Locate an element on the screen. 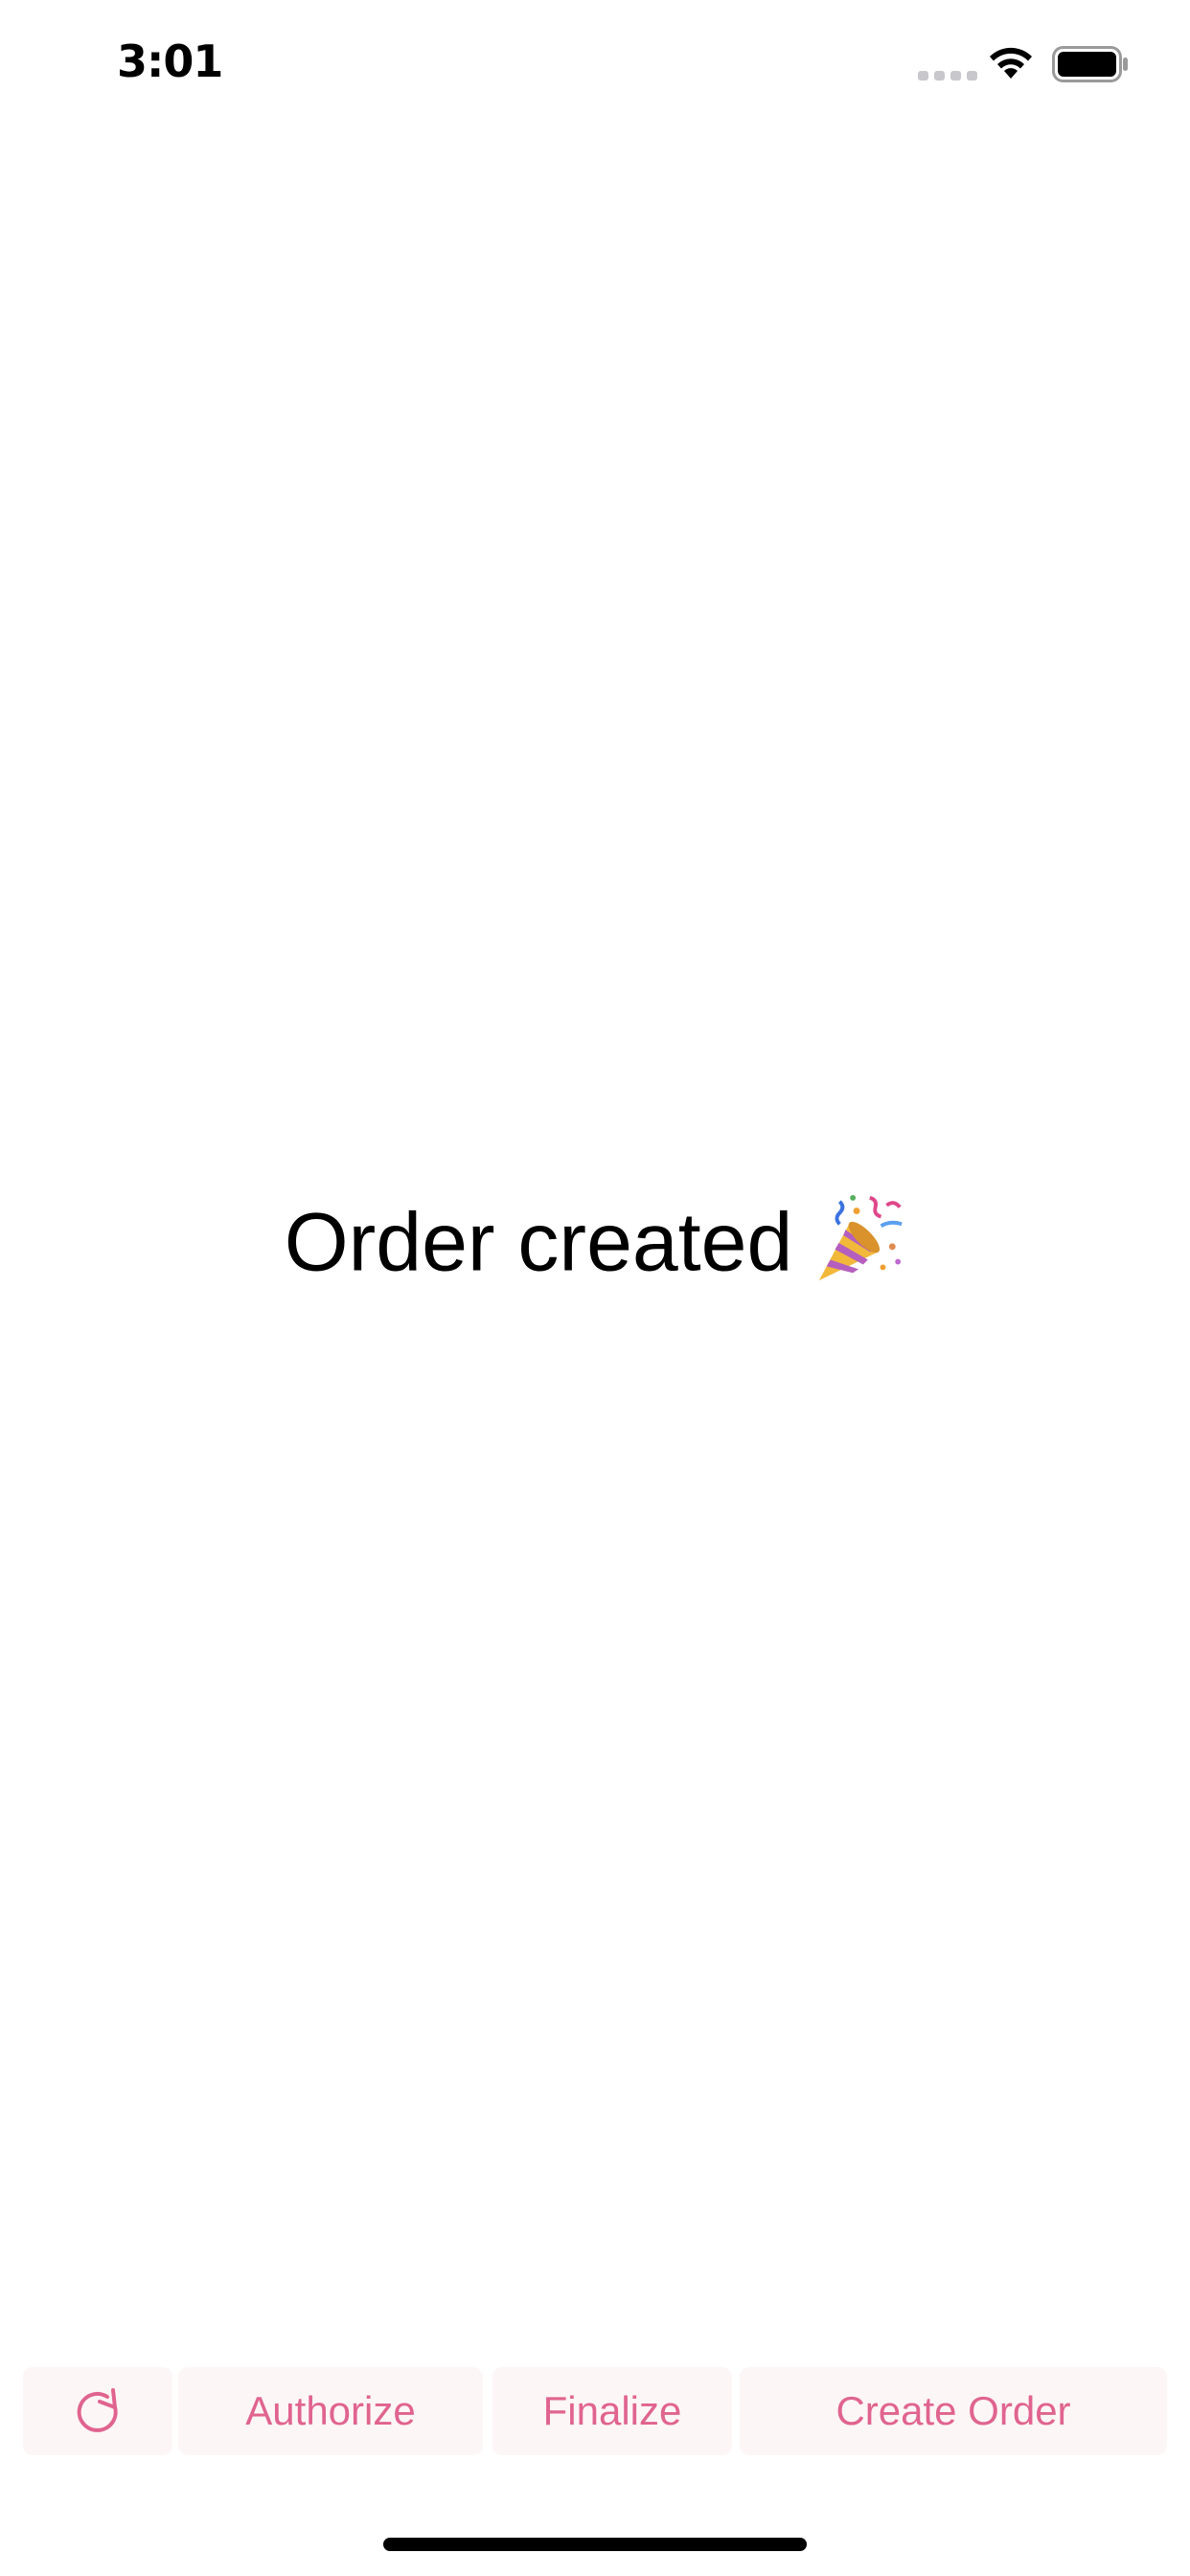  refresh-icon is located at coordinates (97, 2410).